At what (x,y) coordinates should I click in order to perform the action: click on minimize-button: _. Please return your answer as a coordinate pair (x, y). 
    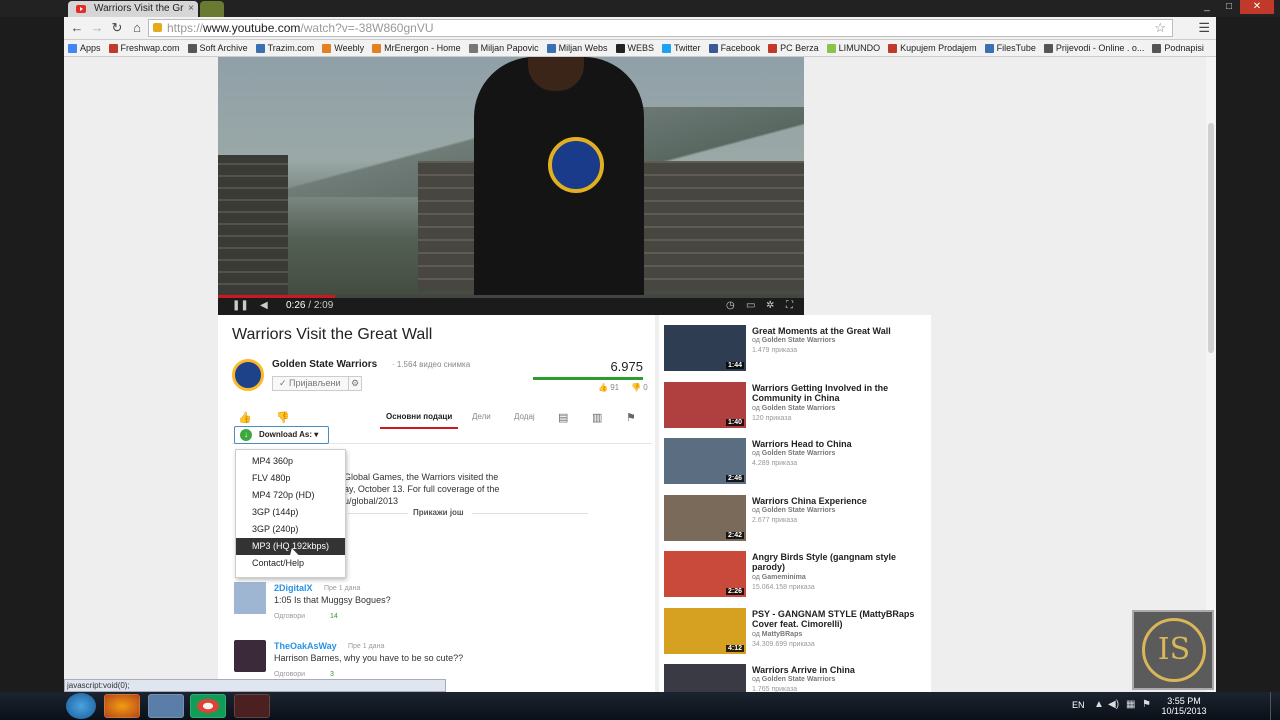
    Looking at the image, I should click on (1207, 7).